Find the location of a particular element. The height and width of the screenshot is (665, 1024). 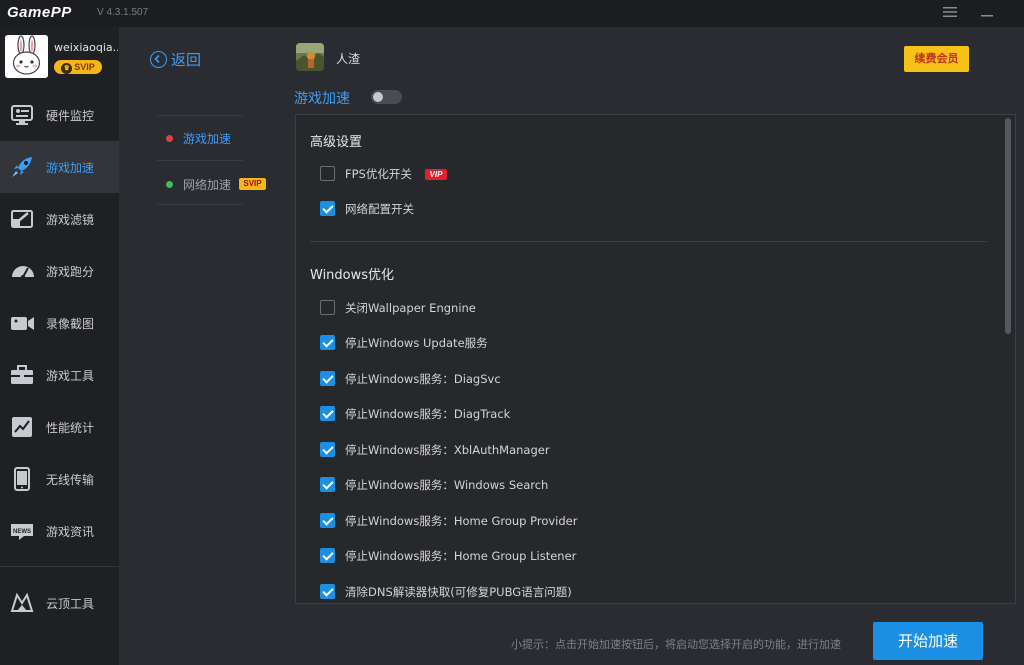

cloud-tool-icon is located at coordinates (23, 603).